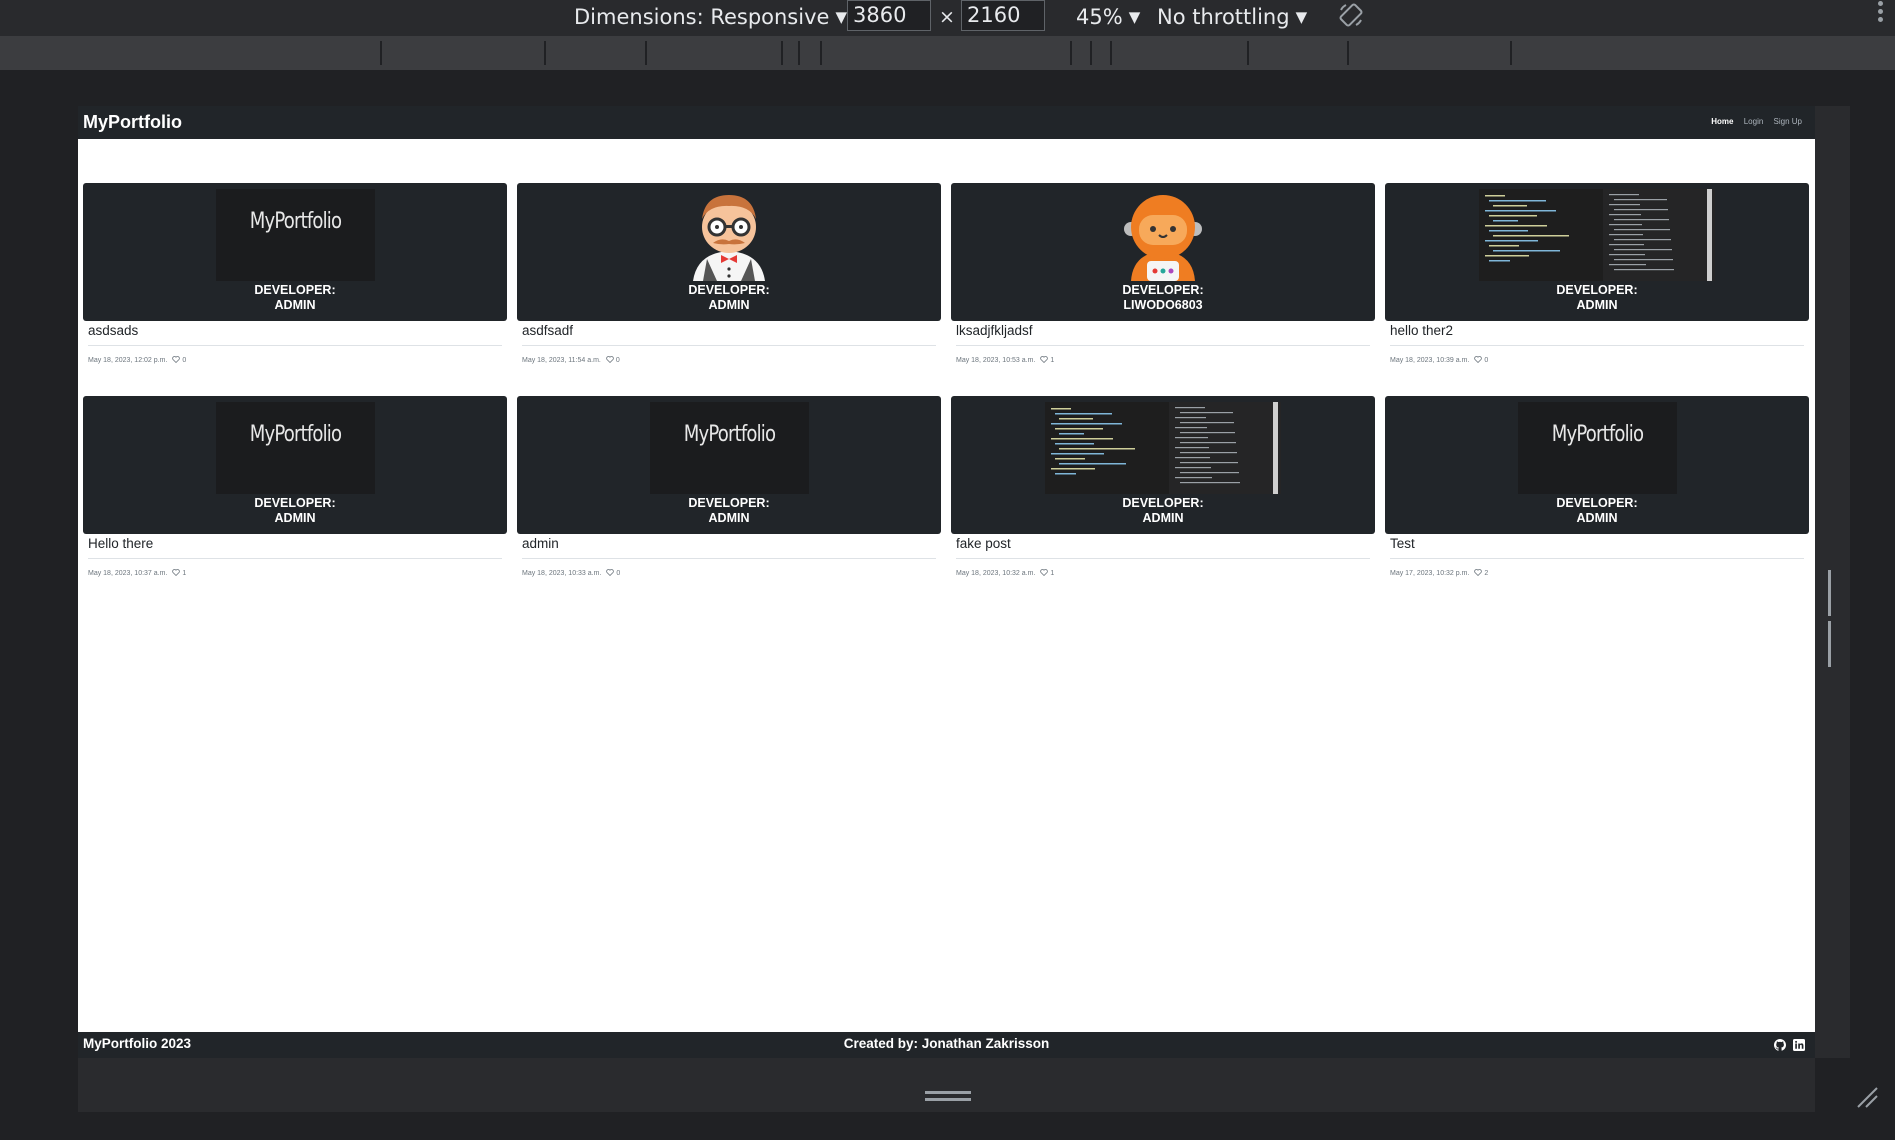 This screenshot has height=1140, width=1895. I want to click on throttling-label: No throttling, so click(1223, 17).